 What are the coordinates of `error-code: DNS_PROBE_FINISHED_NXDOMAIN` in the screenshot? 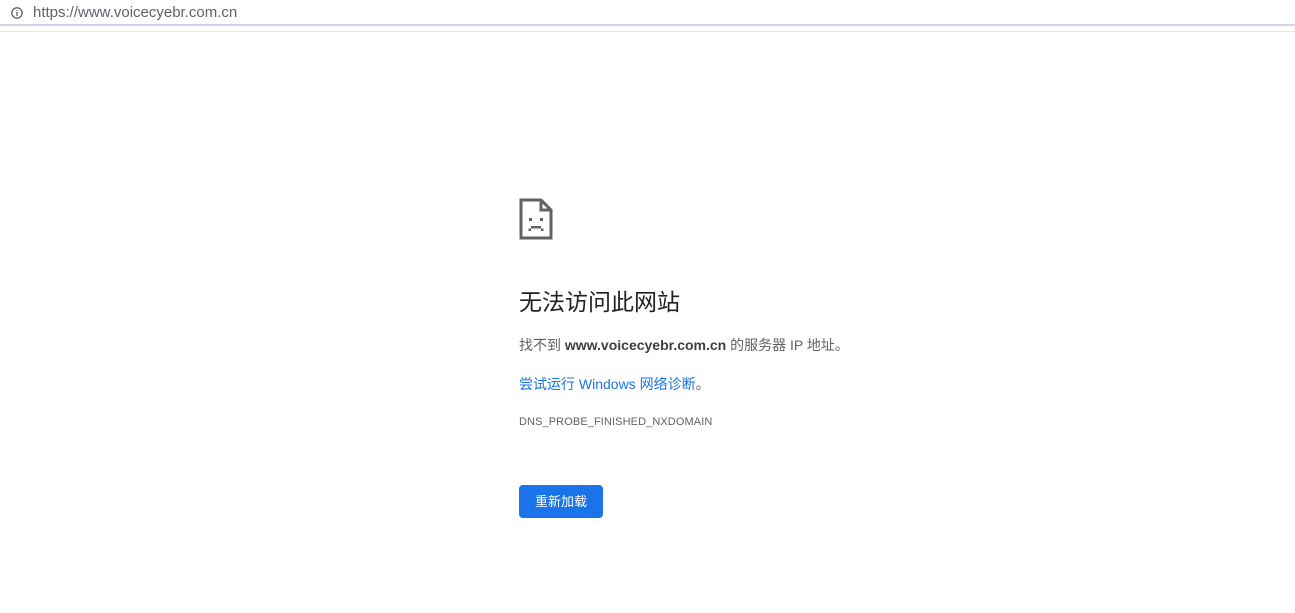 It's located at (616, 422).